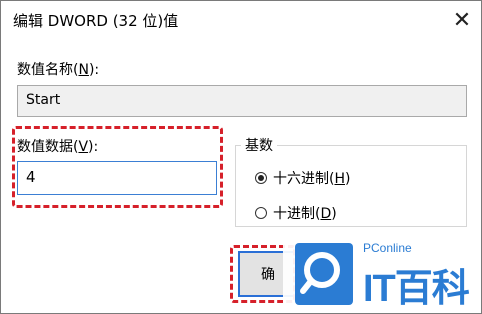 This screenshot has width=482, height=314. What do you see at coordinates (242, 101) in the screenshot?
I see `value-name-field: Start` at bounding box center [242, 101].